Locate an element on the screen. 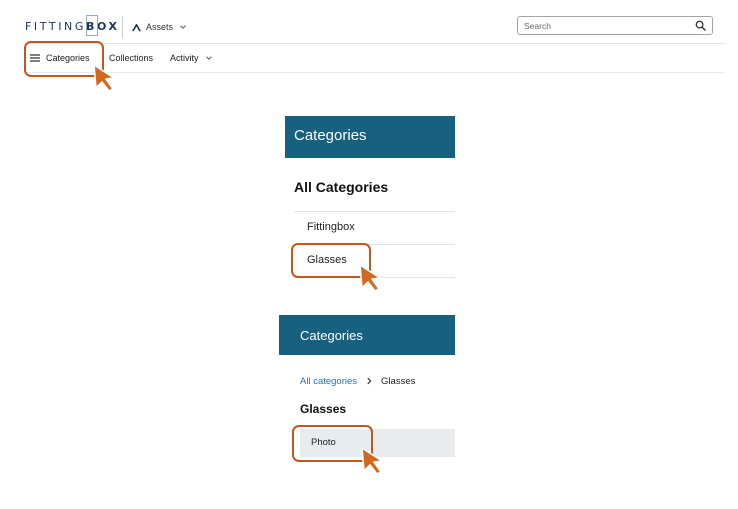 This screenshot has height=509, width=738. category-item-fittingbox: Fittingbox is located at coordinates (331, 227).